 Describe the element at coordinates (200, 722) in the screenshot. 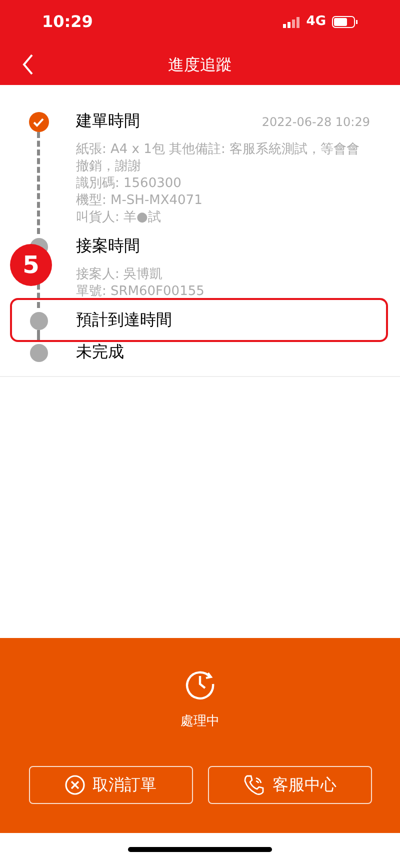

I see `status-label: 處理中` at that location.